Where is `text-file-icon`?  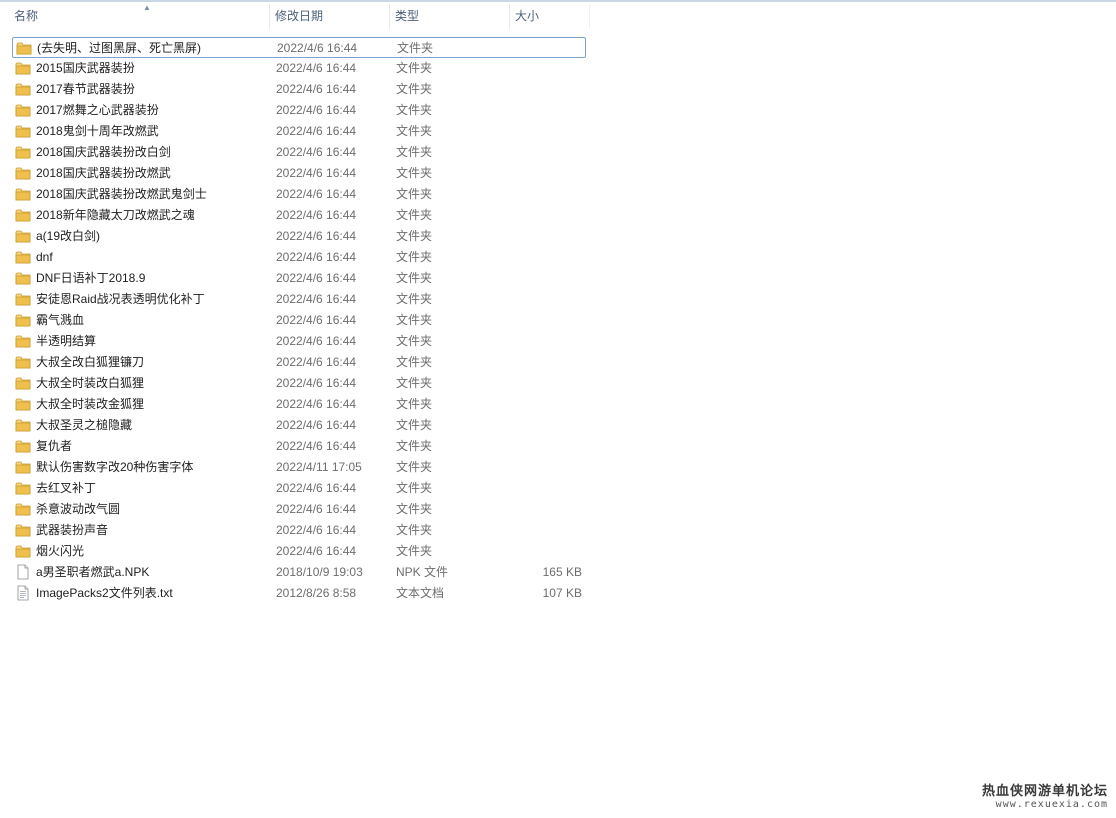
text-file-icon is located at coordinates (23, 593).